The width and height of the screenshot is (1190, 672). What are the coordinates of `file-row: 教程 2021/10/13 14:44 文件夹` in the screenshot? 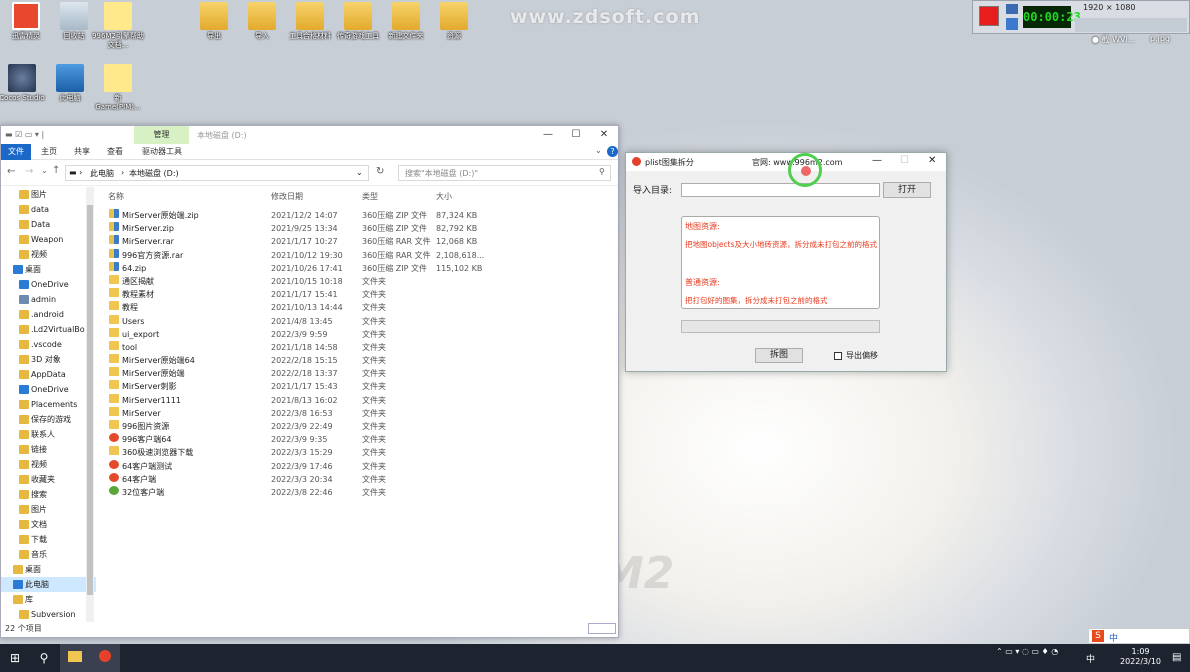 It's located at (305, 307).